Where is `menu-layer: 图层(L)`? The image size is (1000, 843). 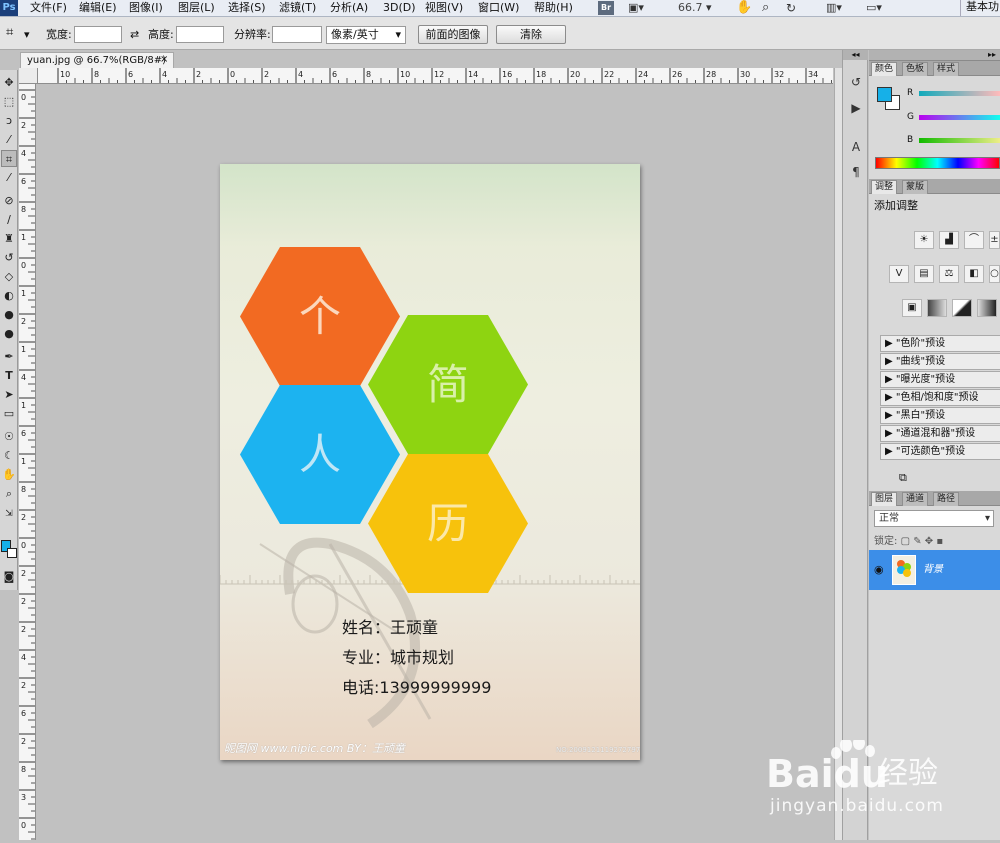 menu-layer: 图层(L) is located at coordinates (196, 8).